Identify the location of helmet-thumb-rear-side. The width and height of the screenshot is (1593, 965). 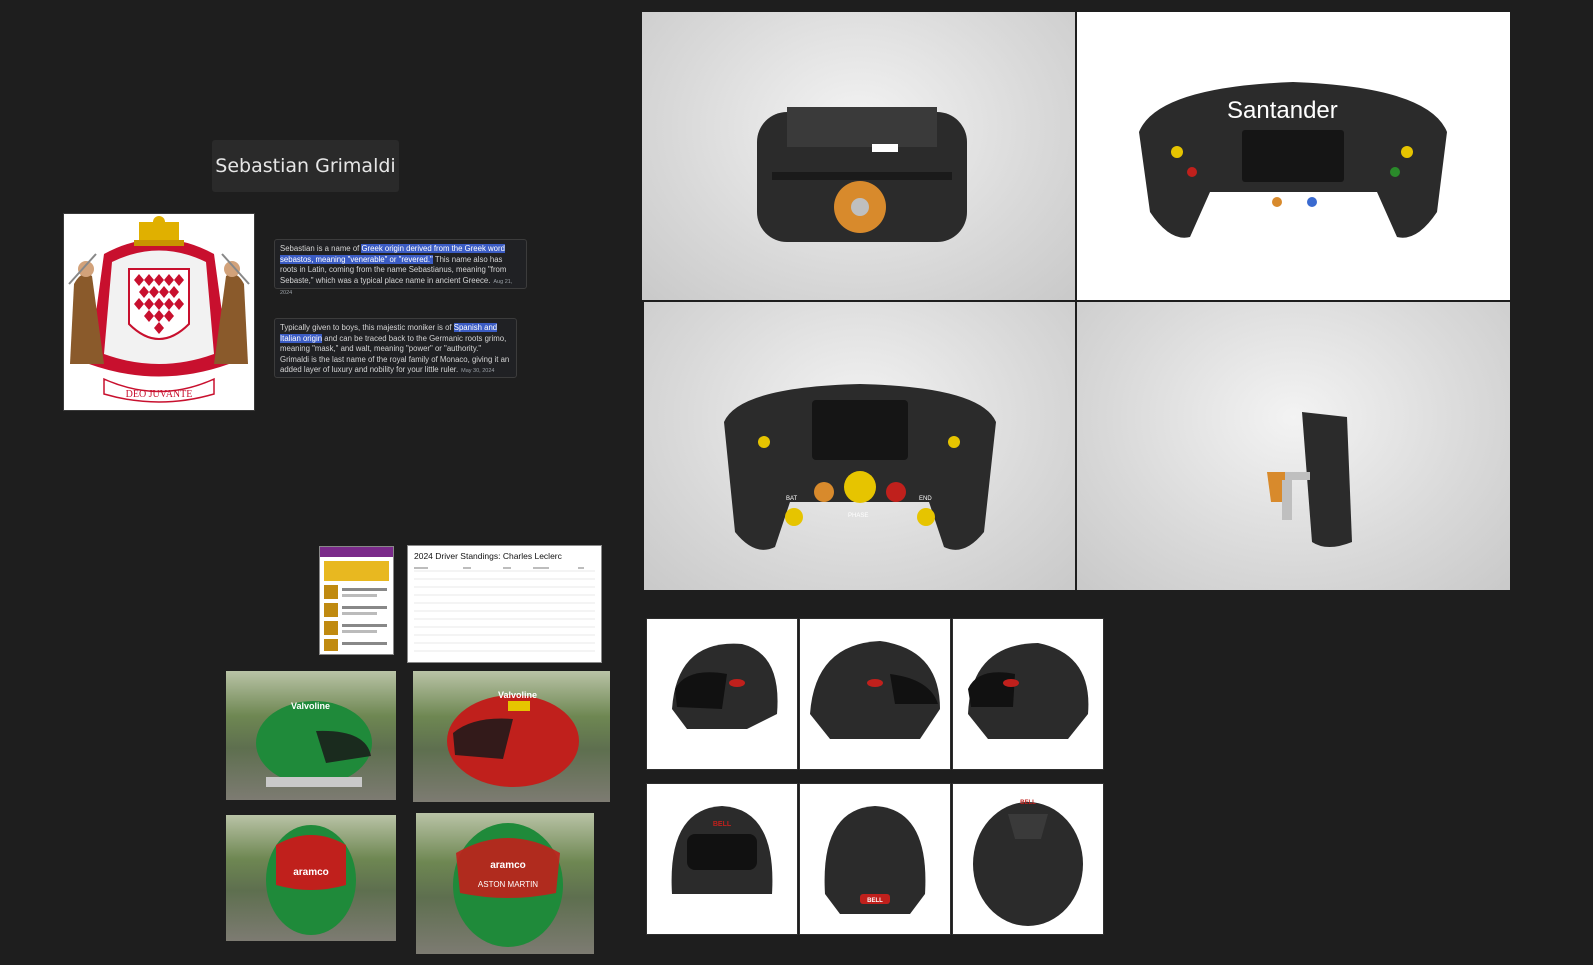
(875, 694).